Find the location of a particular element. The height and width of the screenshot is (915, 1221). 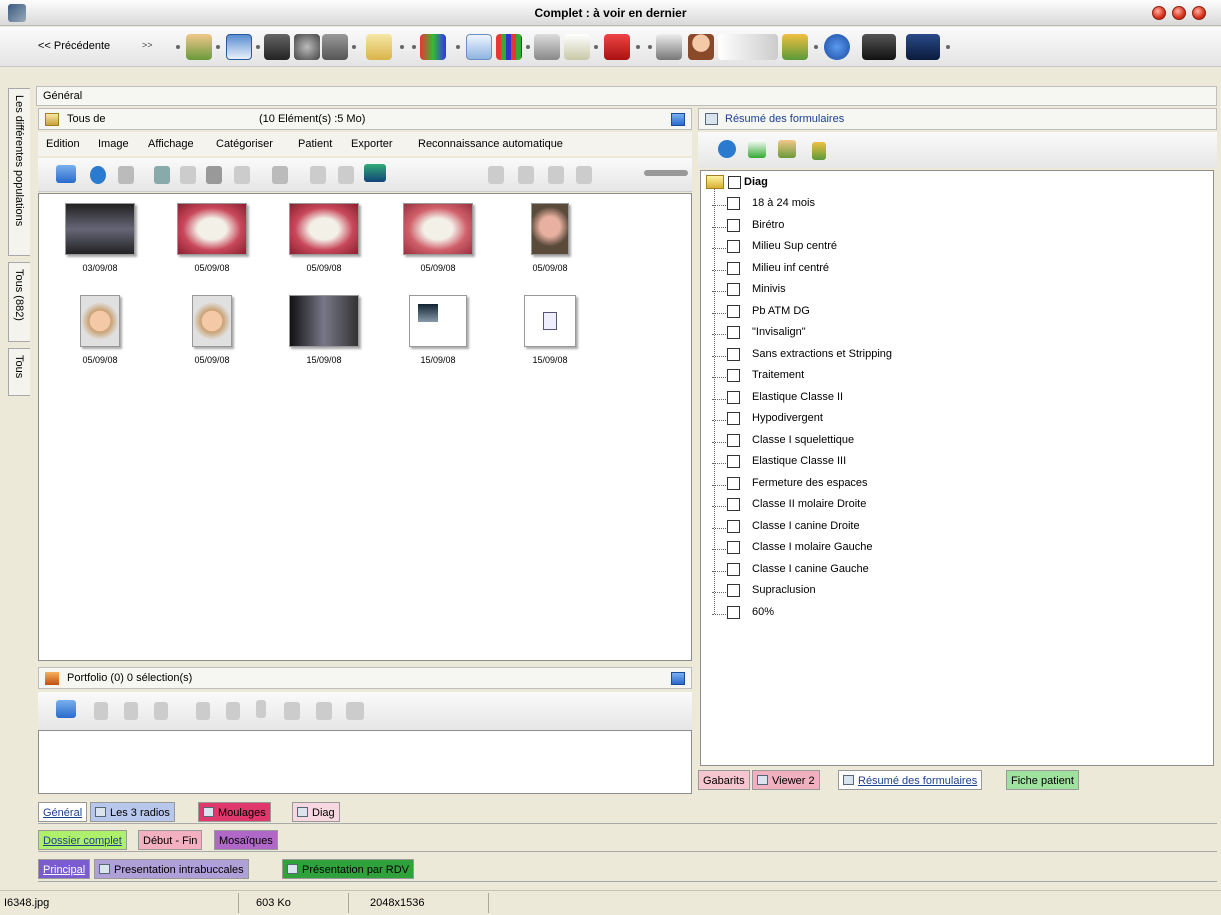

add-form-icon is located at coordinates (757, 149).